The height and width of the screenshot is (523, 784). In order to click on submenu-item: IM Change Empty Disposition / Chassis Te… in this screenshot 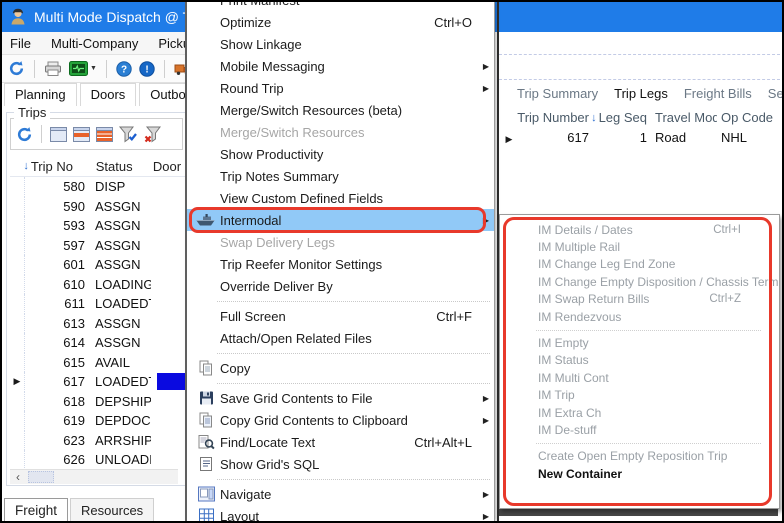, I will do `click(639, 281)`.